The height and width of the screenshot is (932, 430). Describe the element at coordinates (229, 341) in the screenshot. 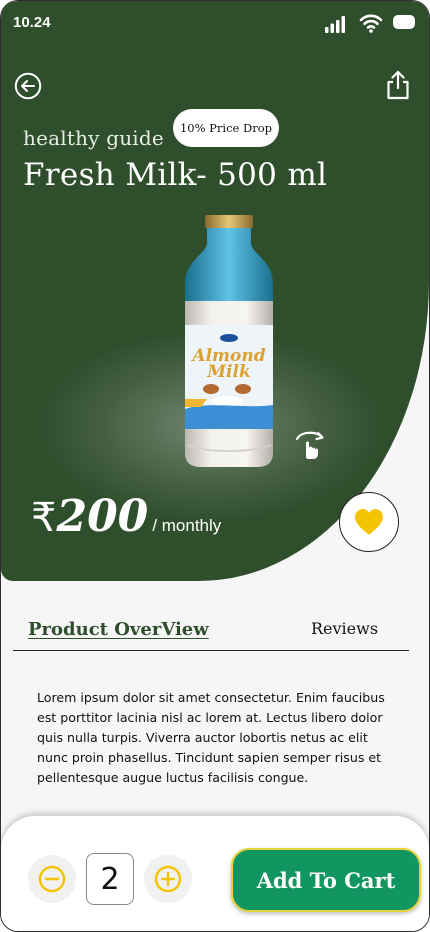

I see `product-image: Almond Milk` at that location.